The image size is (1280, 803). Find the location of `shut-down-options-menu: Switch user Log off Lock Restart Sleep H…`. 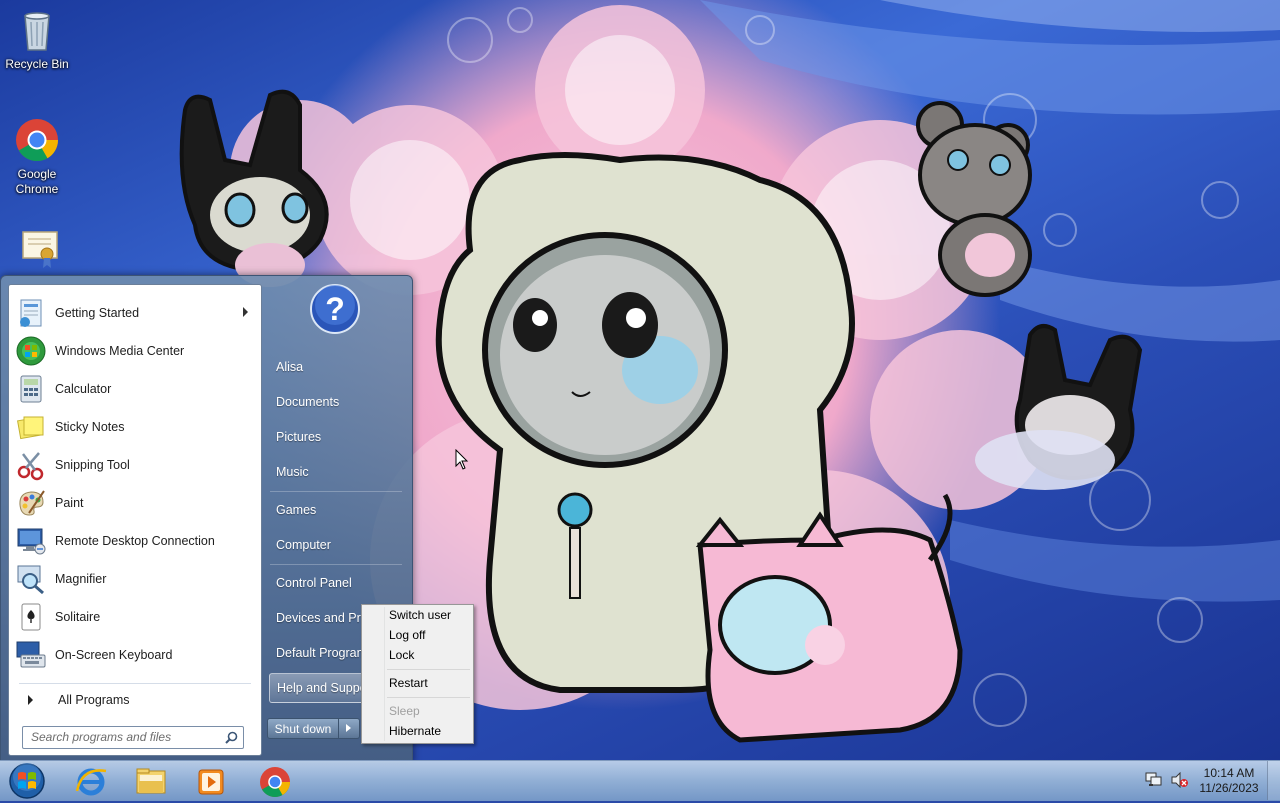

shut-down-options-menu: Switch user Log off Lock Restart Sleep H… is located at coordinates (417, 674).